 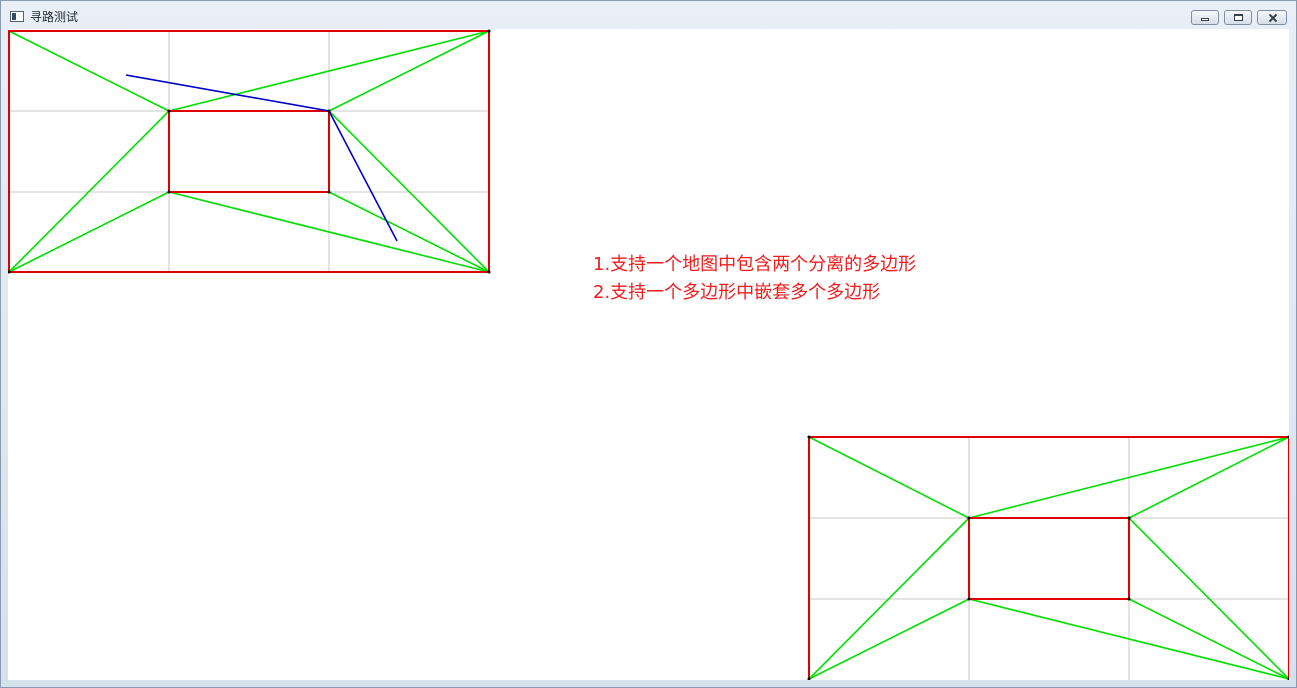 I want to click on map-1-navmesh, so click(x=249, y=151).